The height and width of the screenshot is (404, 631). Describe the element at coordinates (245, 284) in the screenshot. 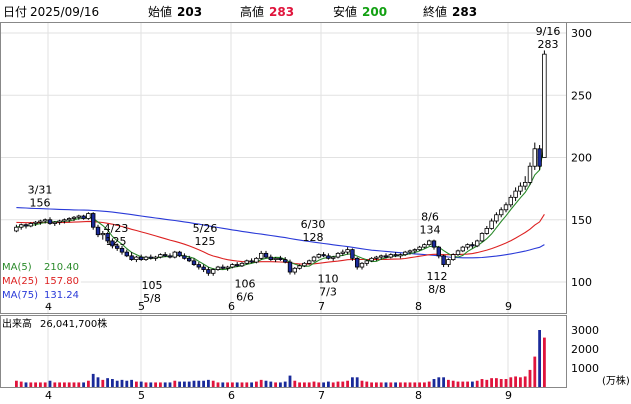

I see `annotation-date: 106` at that location.